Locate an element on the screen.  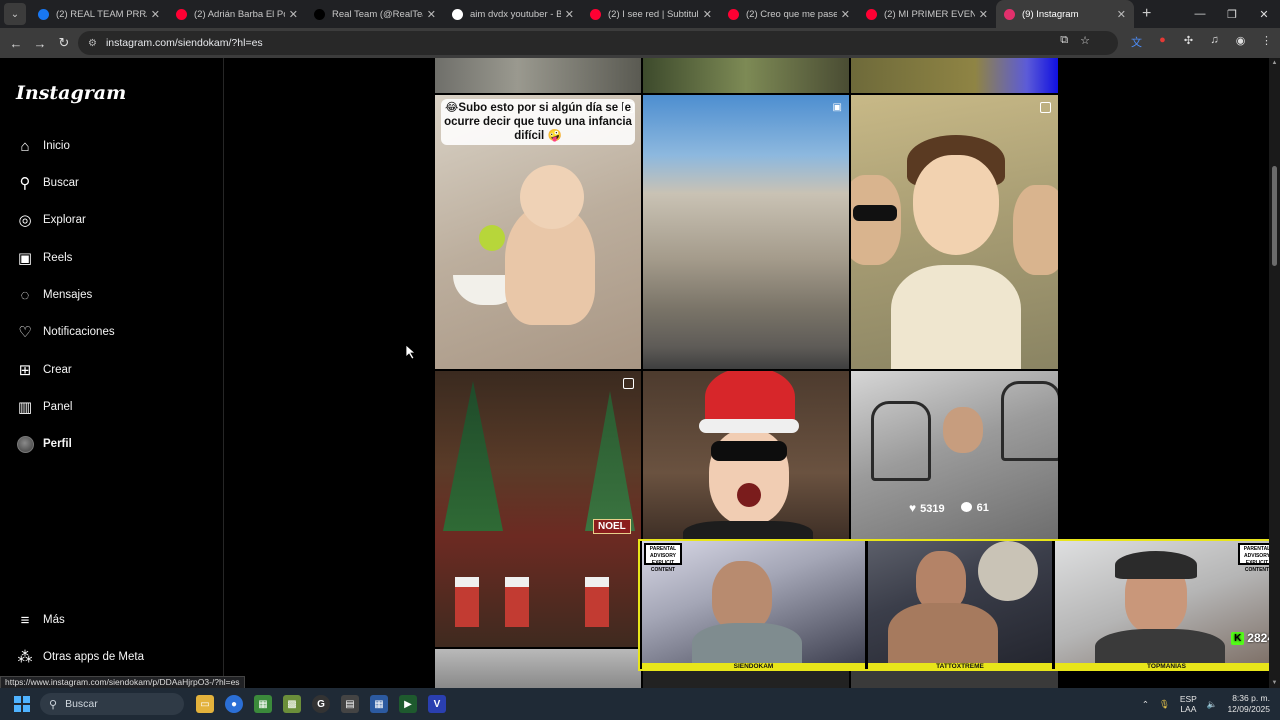
browser-tab: (9) Instagram ✕ is located at coordinates (1065, 14).